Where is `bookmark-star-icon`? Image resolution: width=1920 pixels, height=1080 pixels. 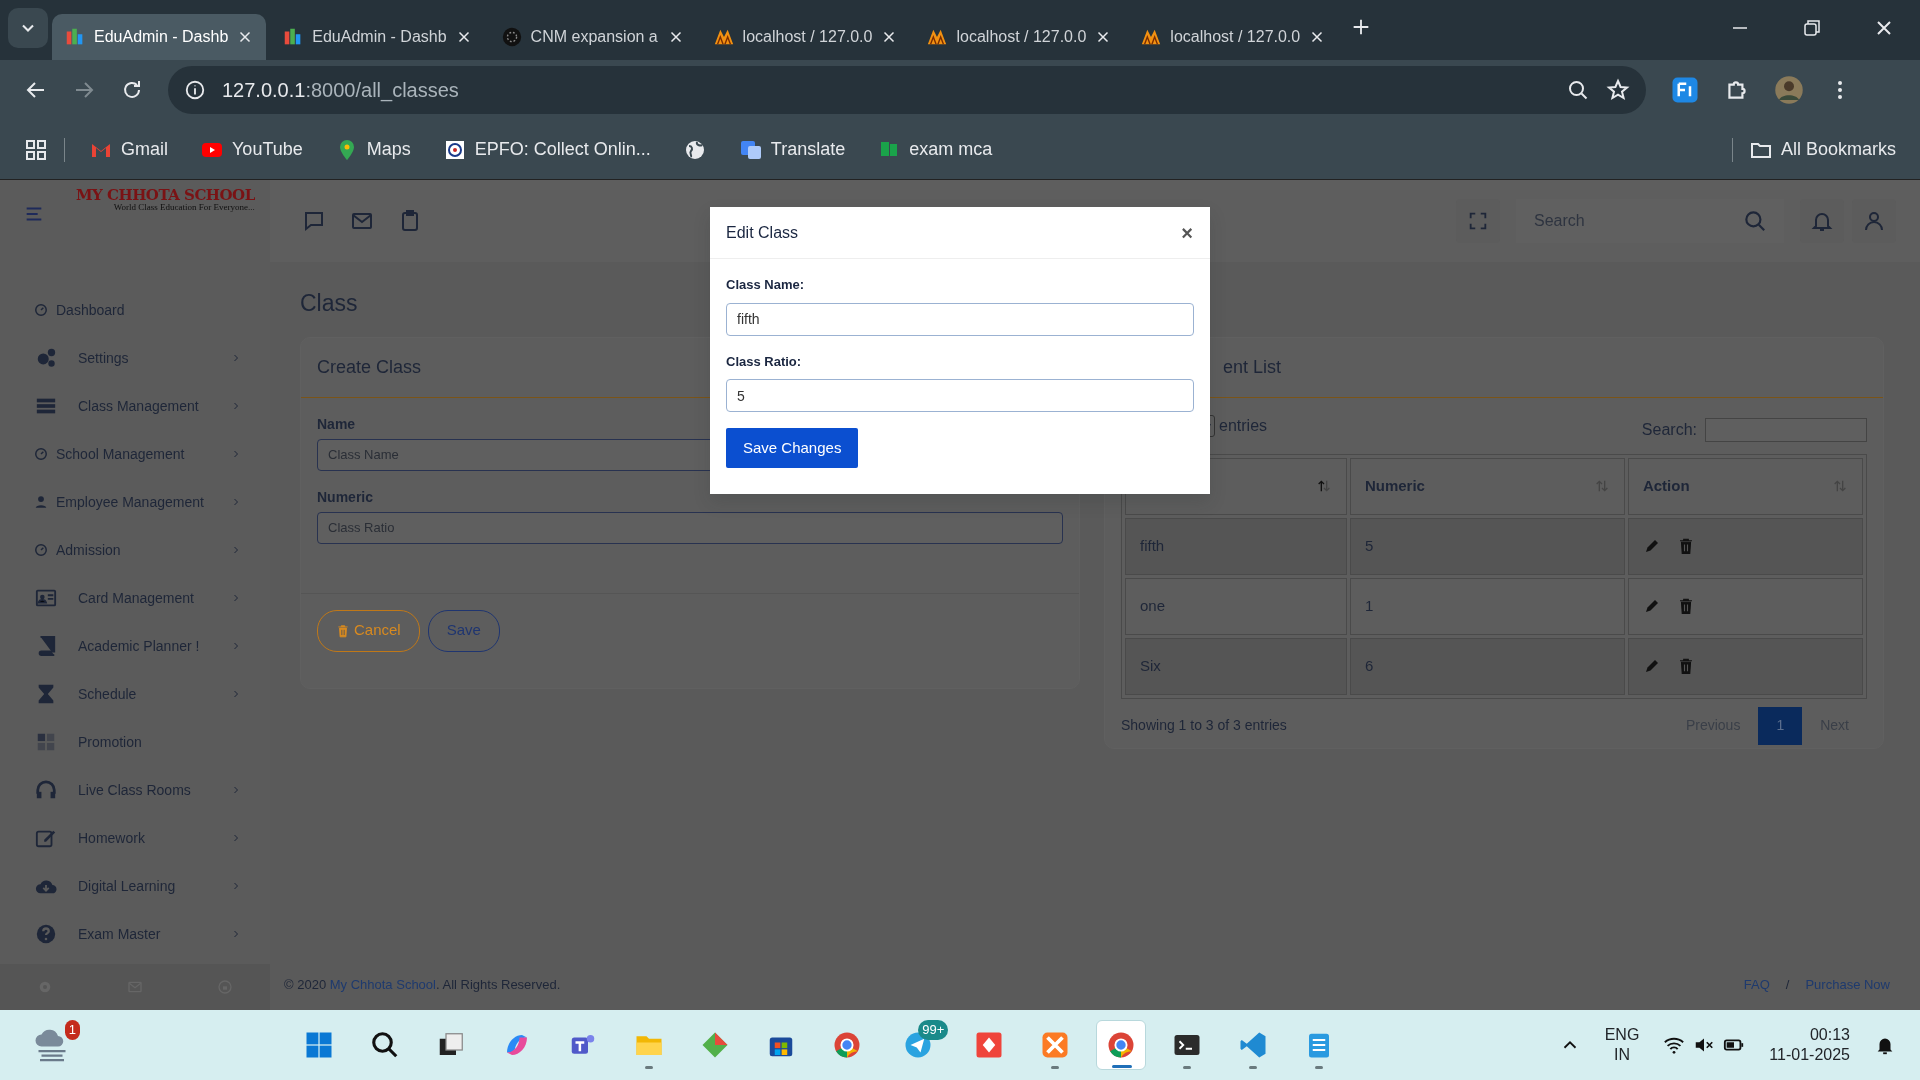 bookmark-star-icon is located at coordinates (1618, 90).